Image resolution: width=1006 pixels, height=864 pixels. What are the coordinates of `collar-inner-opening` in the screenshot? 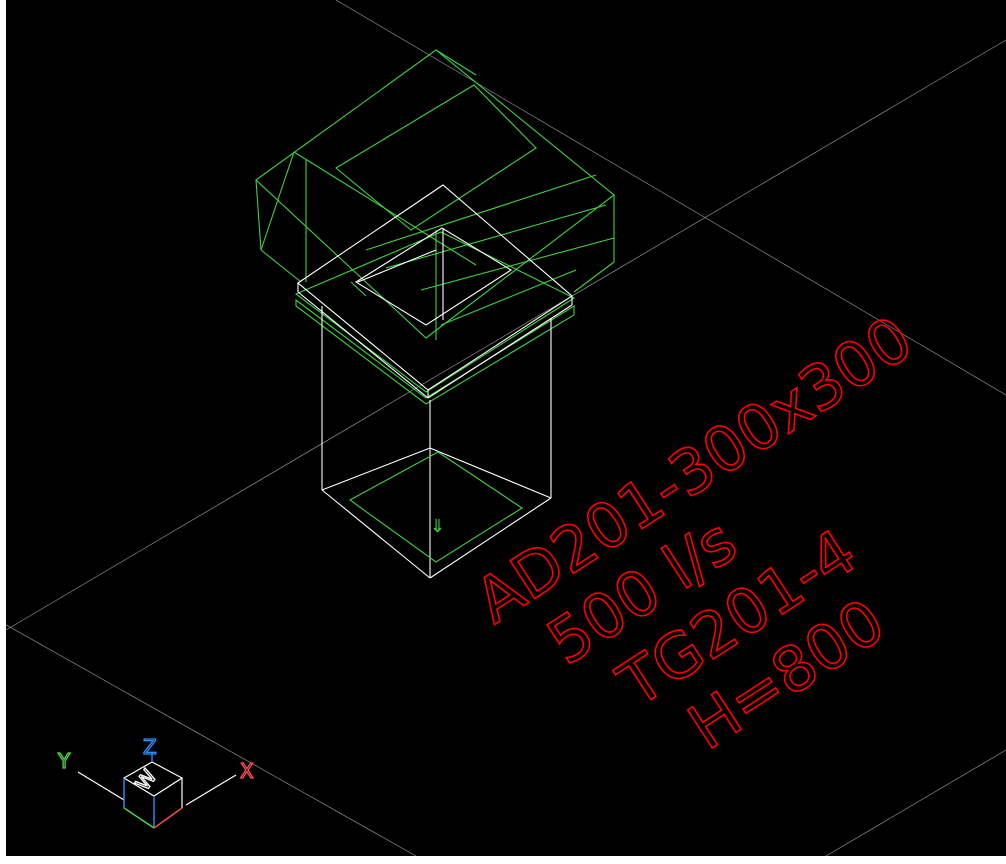 It's located at (433, 276).